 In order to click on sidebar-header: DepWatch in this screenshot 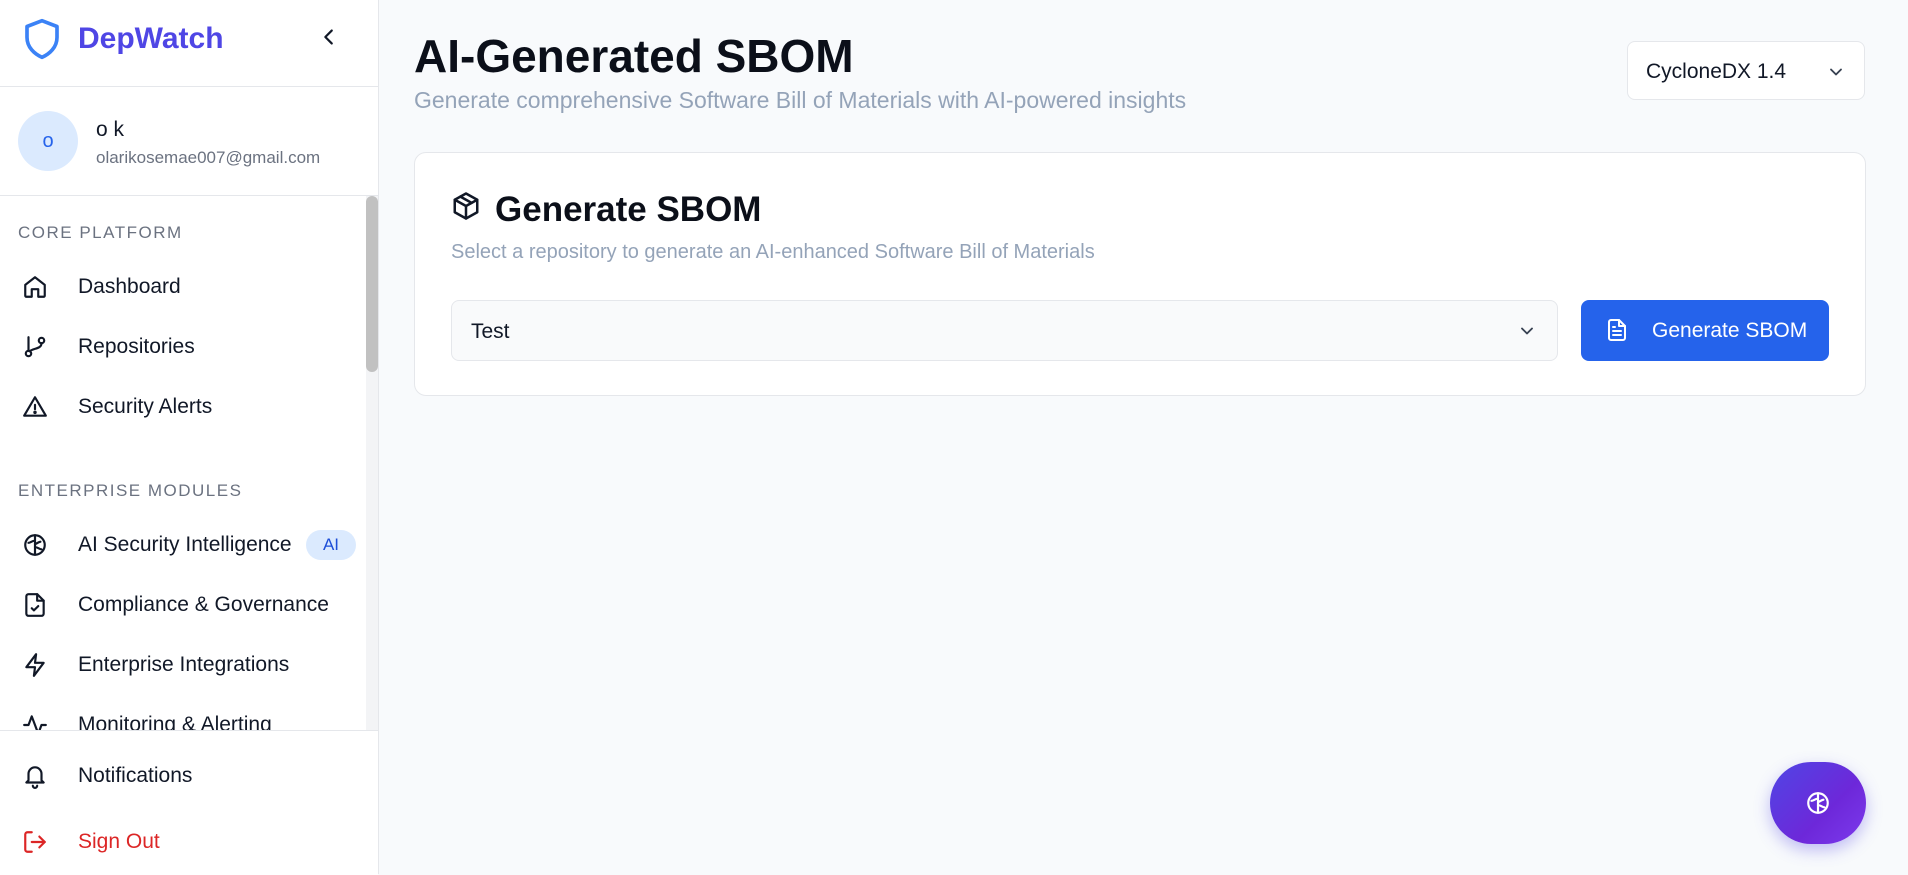, I will do `click(189, 43)`.